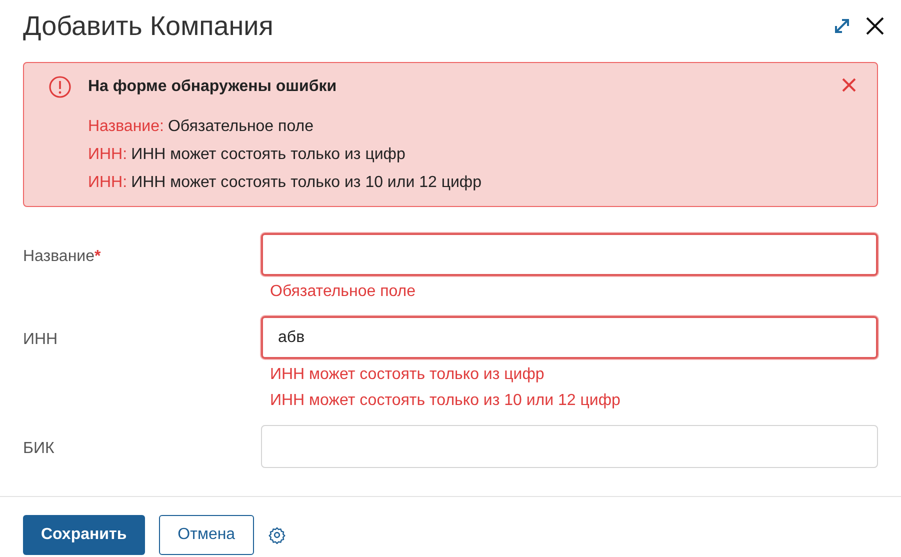  What do you see at coordinates (206, 535) in the screenshot?
I see `cancel-button: Отмена` at bounding box center [206, 535].